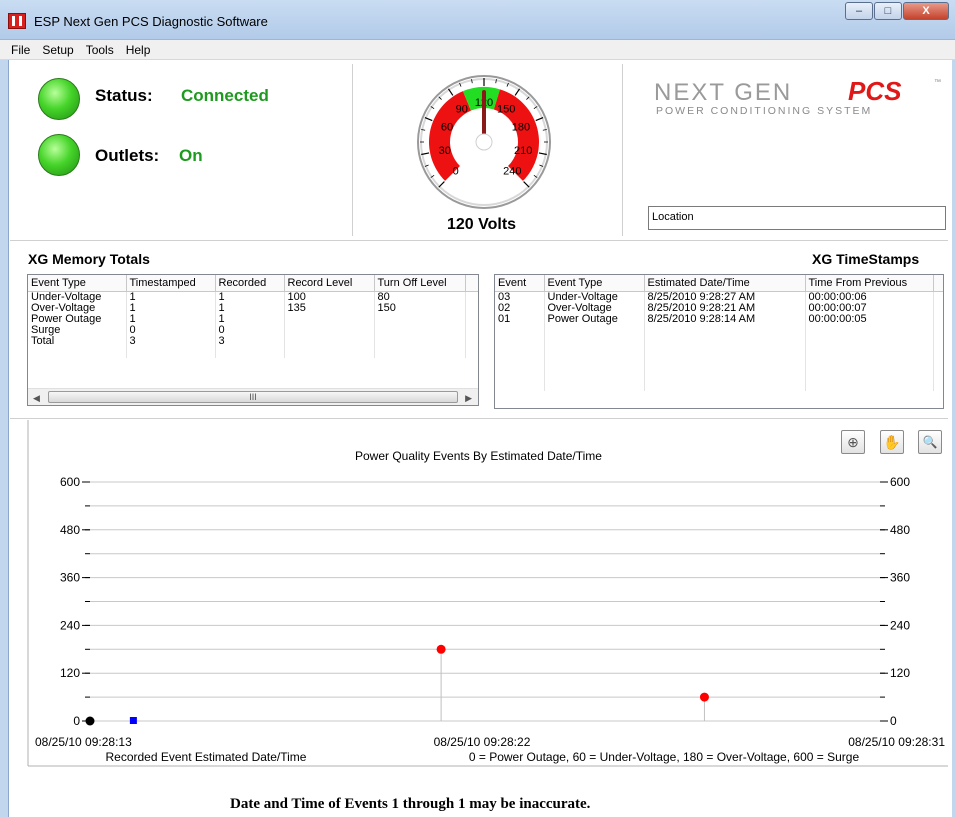 The width and height of the screenshot is (955, 817). What do you see at coordinates (138, 50) in the screenshot?
I see `menu-help: Help` at bounding box center [138, 50].